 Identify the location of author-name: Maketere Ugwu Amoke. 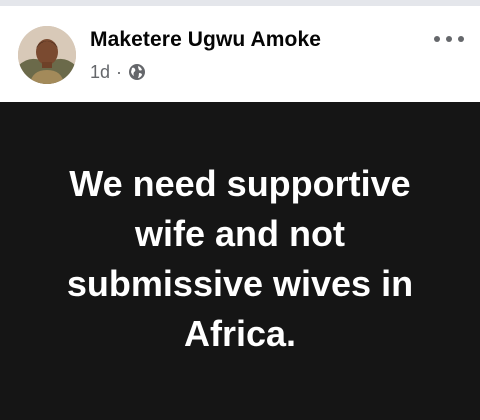
(205, 40).